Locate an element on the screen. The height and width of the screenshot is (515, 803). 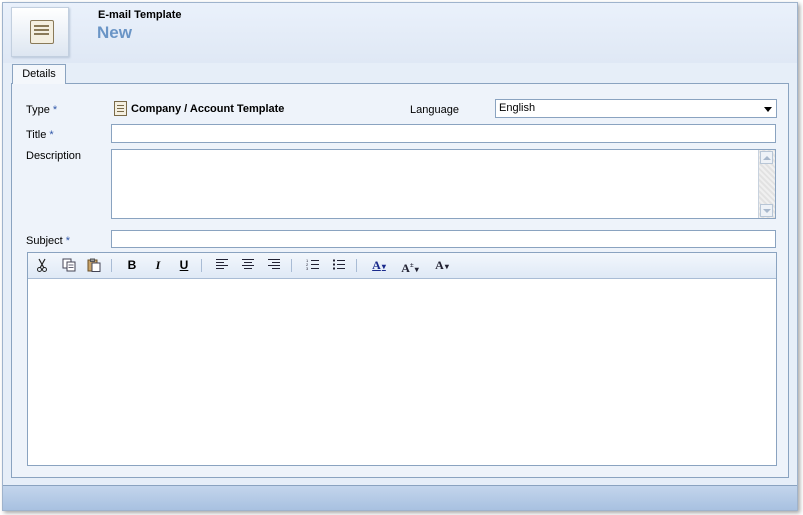
italic-button: I is located at coordinates (158, 265).